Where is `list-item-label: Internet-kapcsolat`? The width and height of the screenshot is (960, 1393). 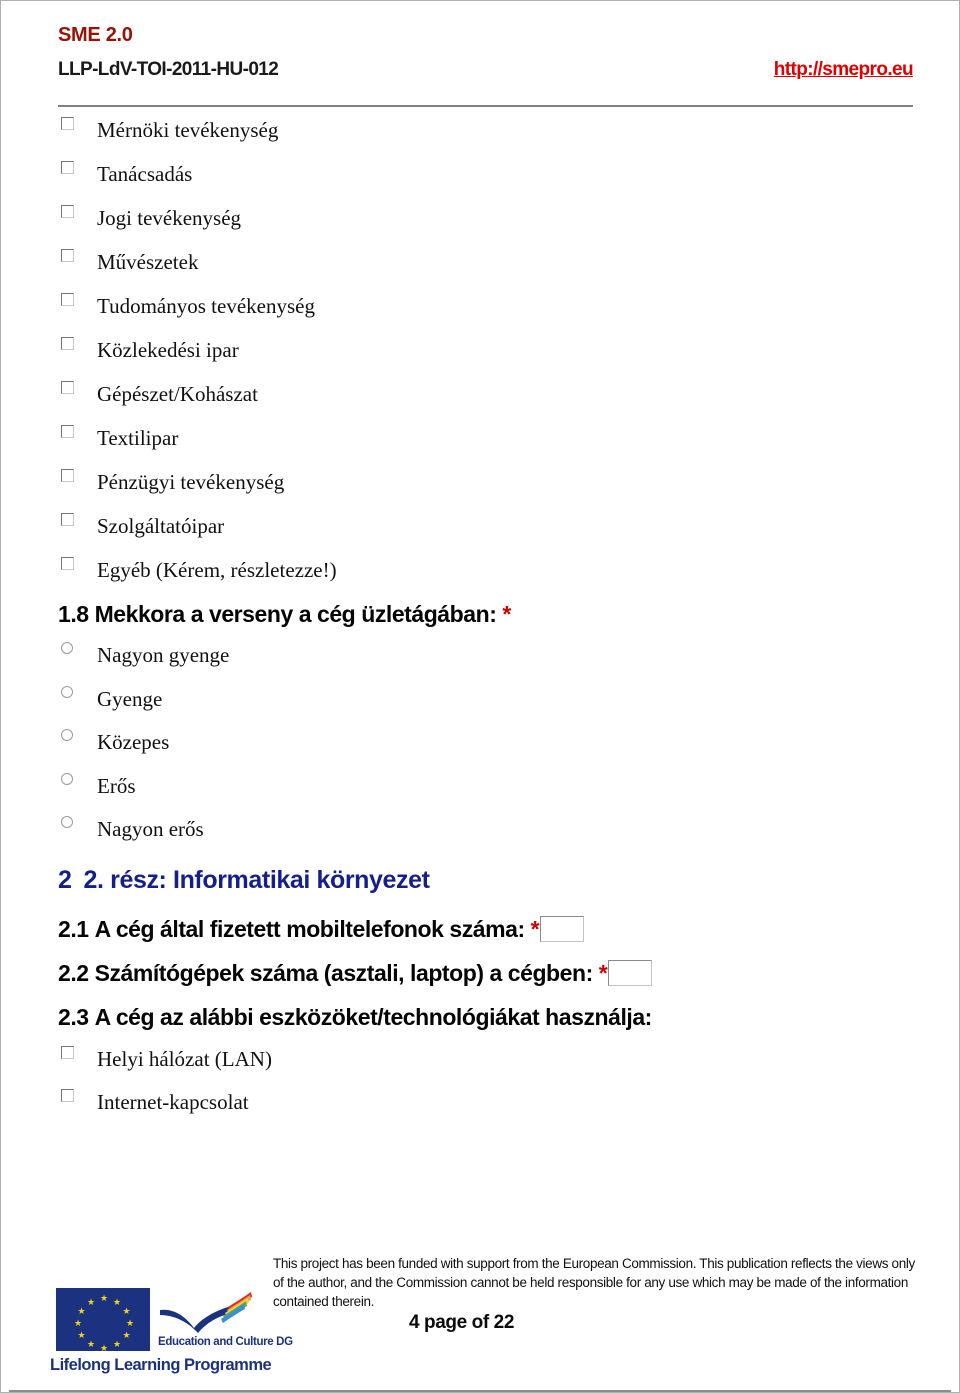 list-item-label: Internet-kapcsolat is located at coordinates (173, 1102).